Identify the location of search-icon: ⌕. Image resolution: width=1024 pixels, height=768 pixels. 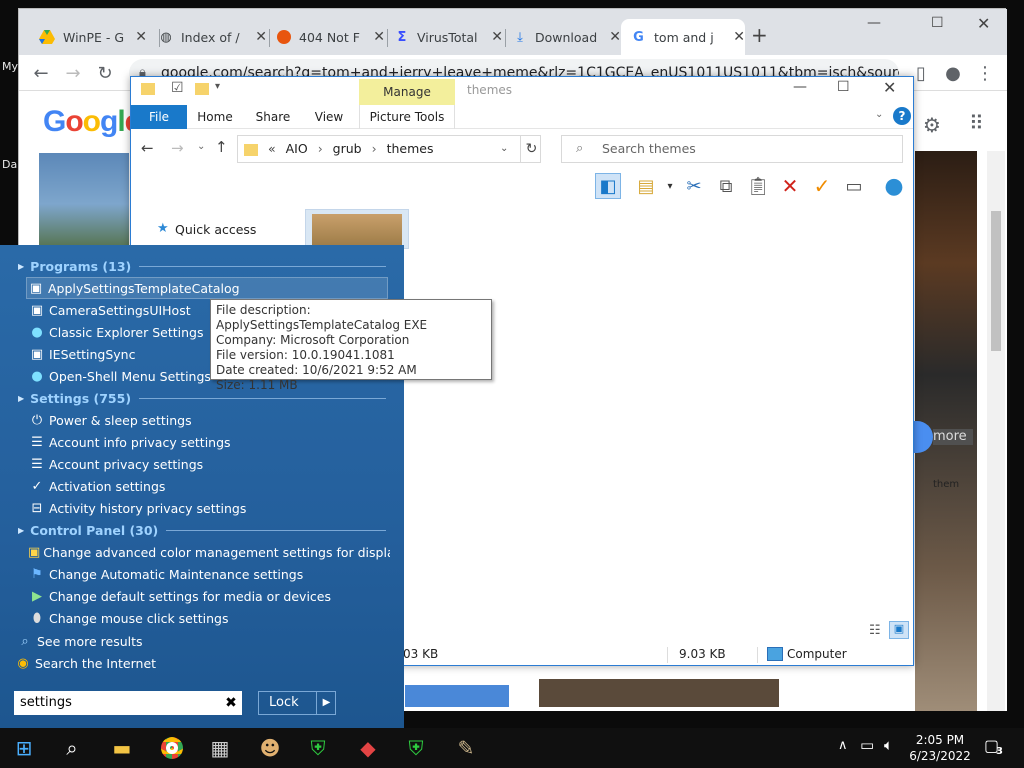
(72, 748).